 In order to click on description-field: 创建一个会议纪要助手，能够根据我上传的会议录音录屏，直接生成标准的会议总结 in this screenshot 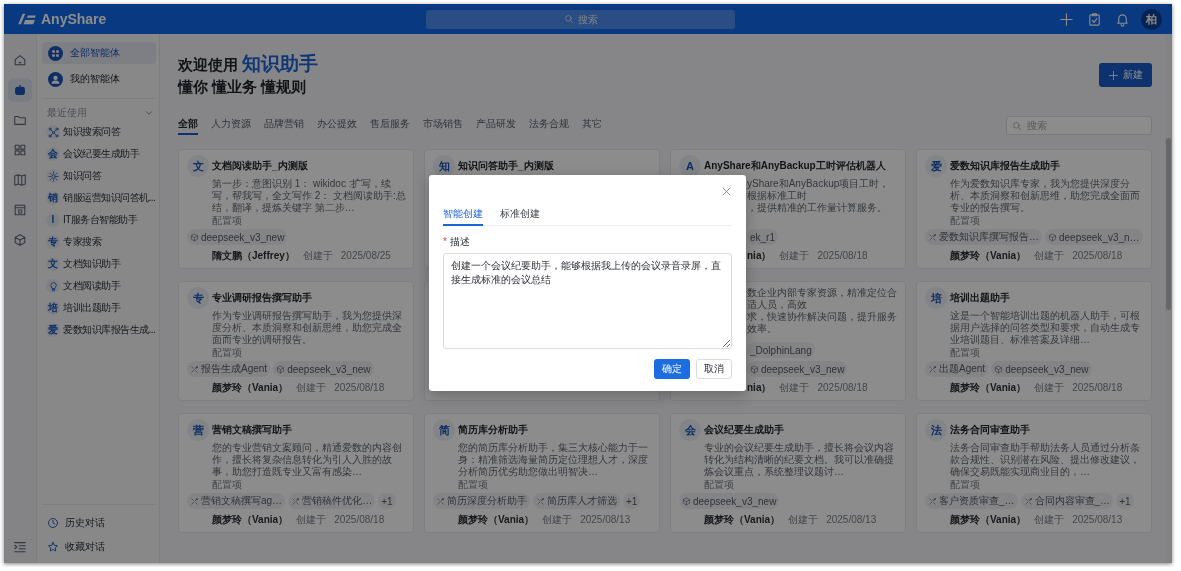, I will do `click(587, 301)`.